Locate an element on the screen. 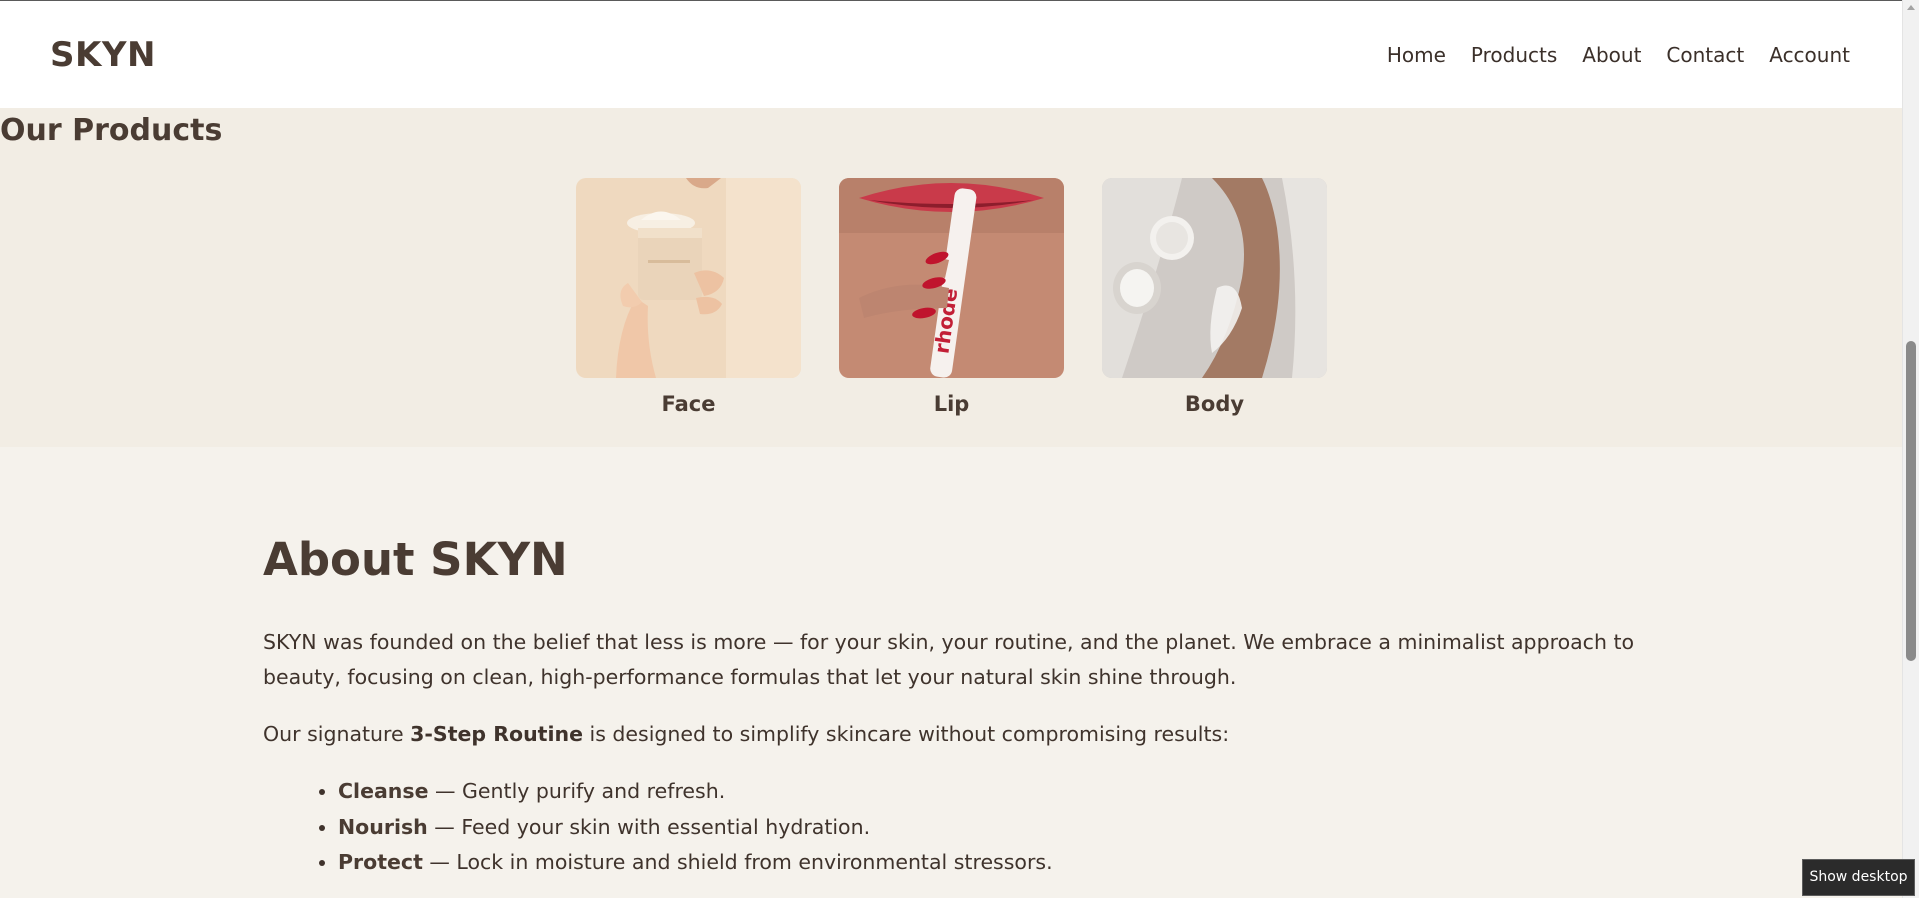  routine-name: 3-Step Routine is located at coordinates (496, 734).